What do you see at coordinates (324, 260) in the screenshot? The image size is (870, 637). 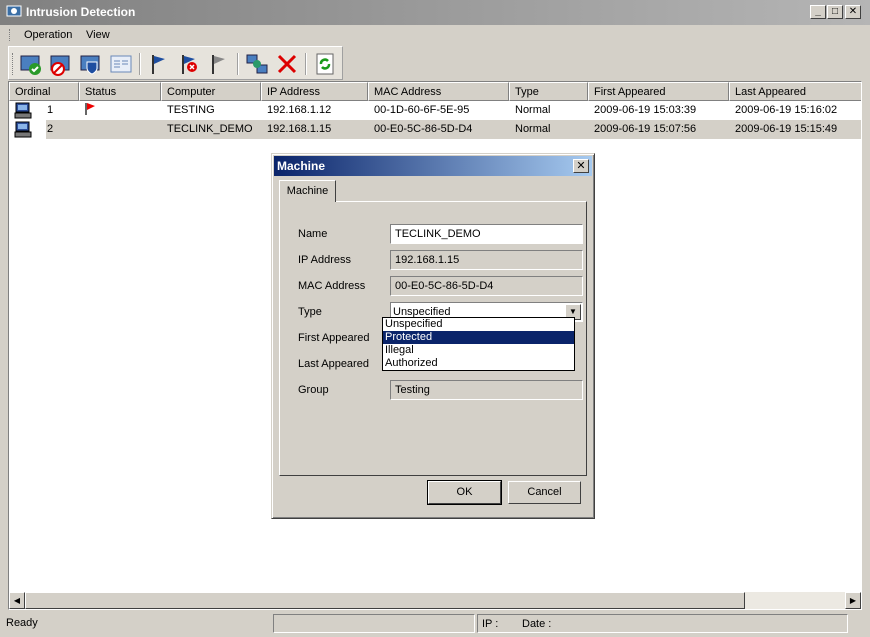 I see `ip-address-label: IP Address` at bounding box center [324, 260].